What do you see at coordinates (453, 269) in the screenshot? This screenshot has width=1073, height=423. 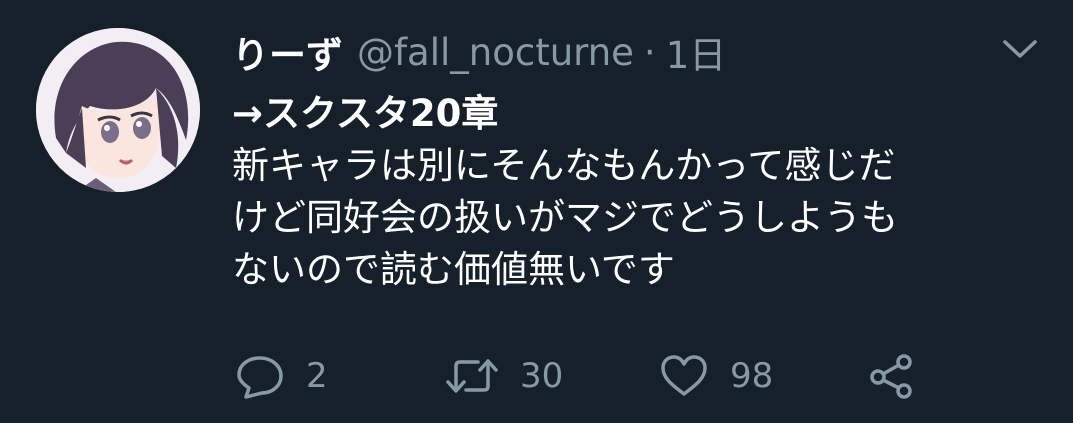 I see `tweet-text-line: ないので読む価値無いです` at bounding box center [453, 269].